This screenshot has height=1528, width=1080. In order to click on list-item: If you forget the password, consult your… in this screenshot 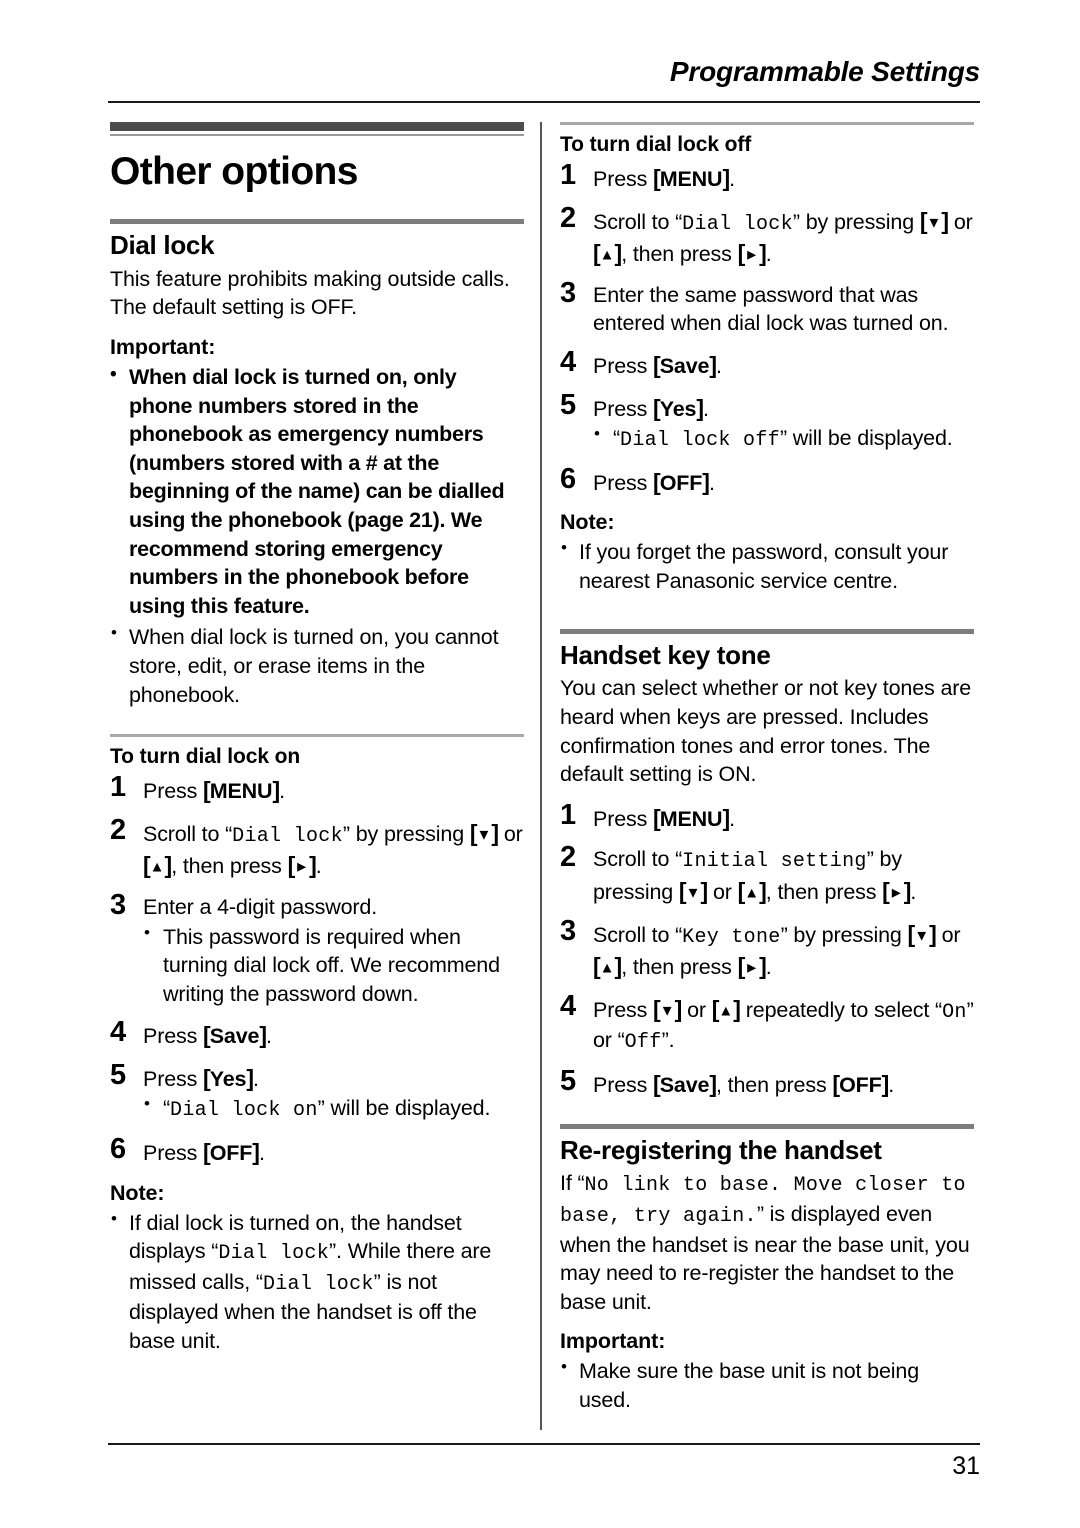, I will do `click(767, 566)`.